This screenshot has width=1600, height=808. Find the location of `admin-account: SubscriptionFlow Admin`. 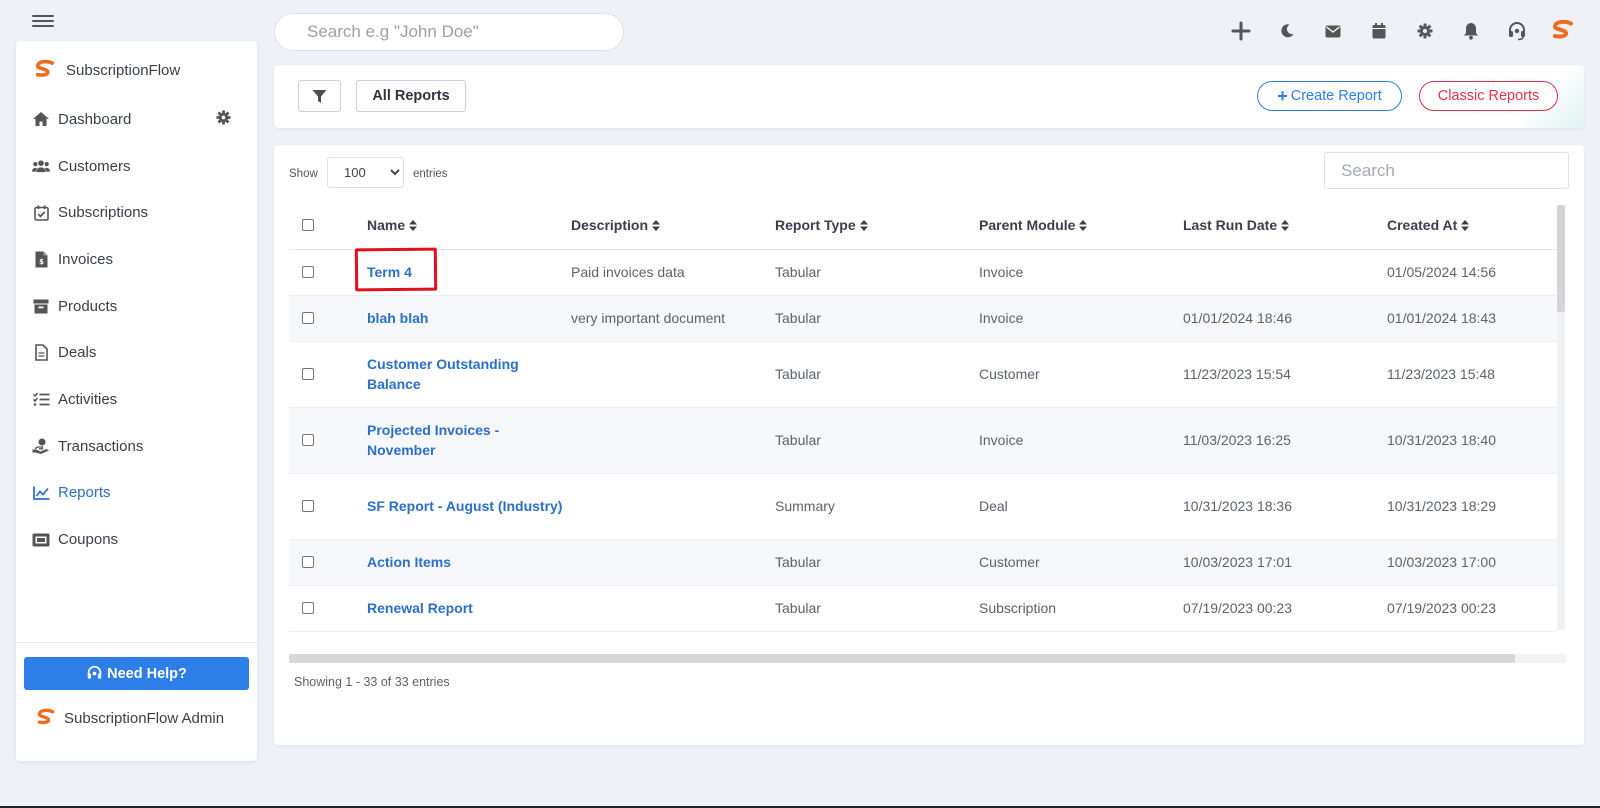

admin-account: SubscriptionFlow Admin is located at coordinates (130, 718).